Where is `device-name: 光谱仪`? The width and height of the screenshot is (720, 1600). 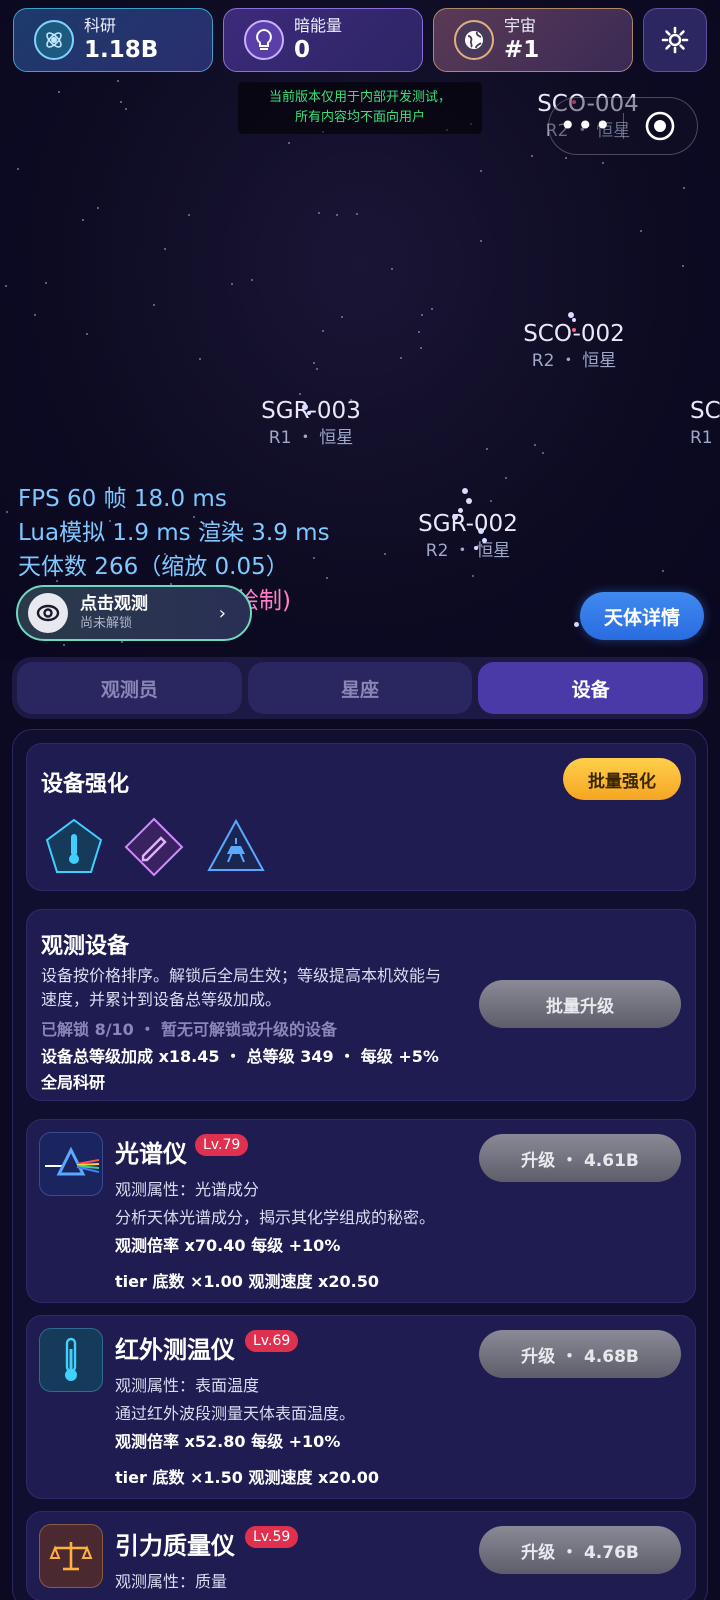
device-name: 光谱仪 is located at coordinates (151, 1154).